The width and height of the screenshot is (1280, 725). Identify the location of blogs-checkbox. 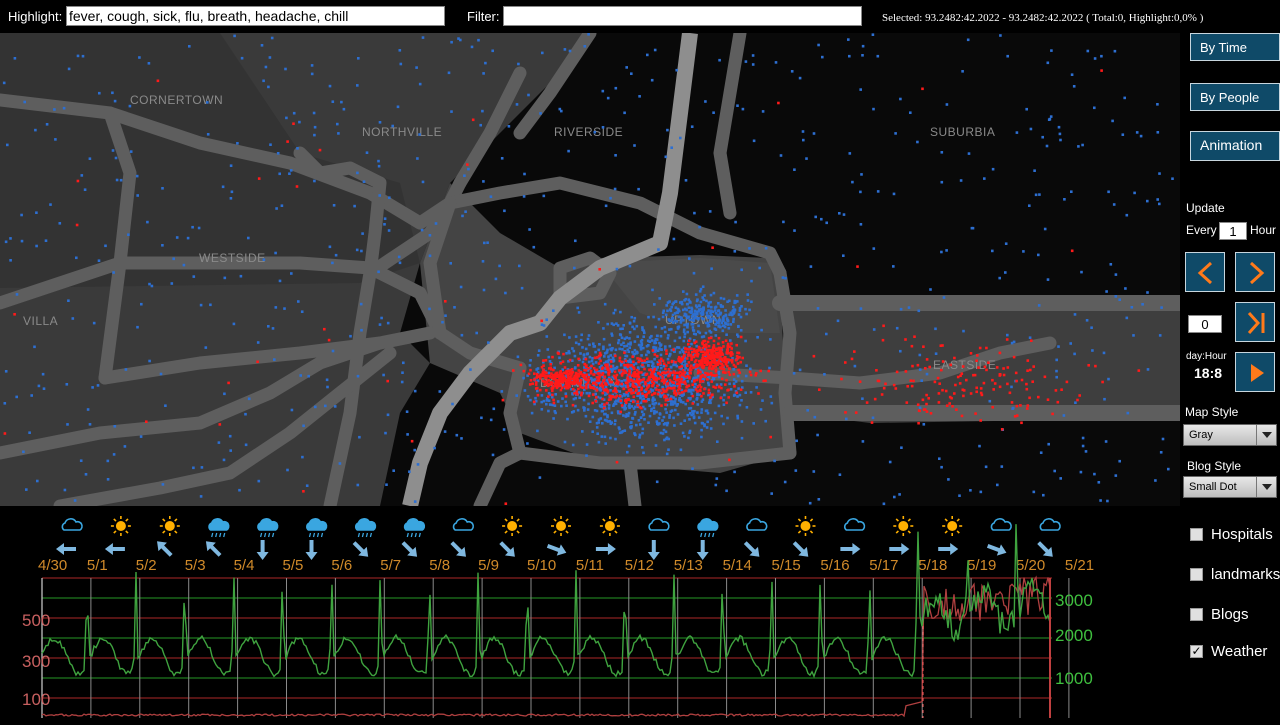
(1196, 614).